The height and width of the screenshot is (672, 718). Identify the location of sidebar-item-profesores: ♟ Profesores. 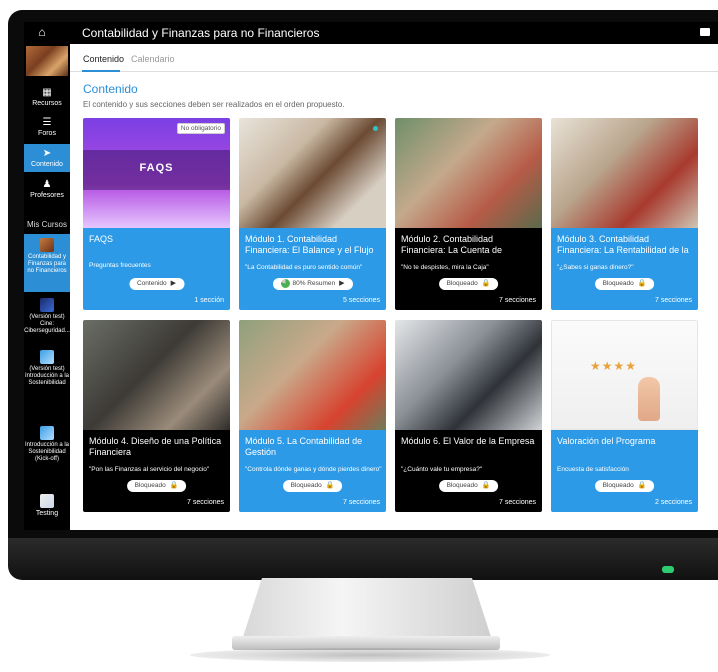
(47, 189).